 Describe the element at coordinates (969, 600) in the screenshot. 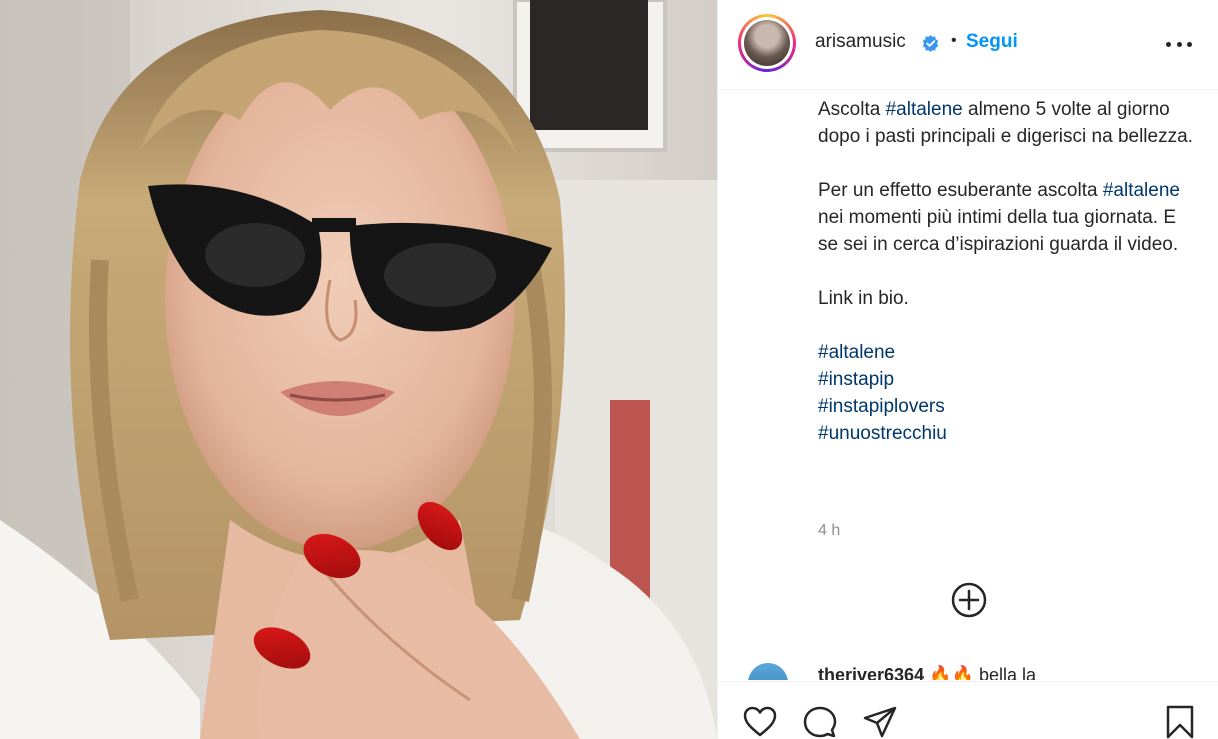

I see `plus-circle-icon` at that location.